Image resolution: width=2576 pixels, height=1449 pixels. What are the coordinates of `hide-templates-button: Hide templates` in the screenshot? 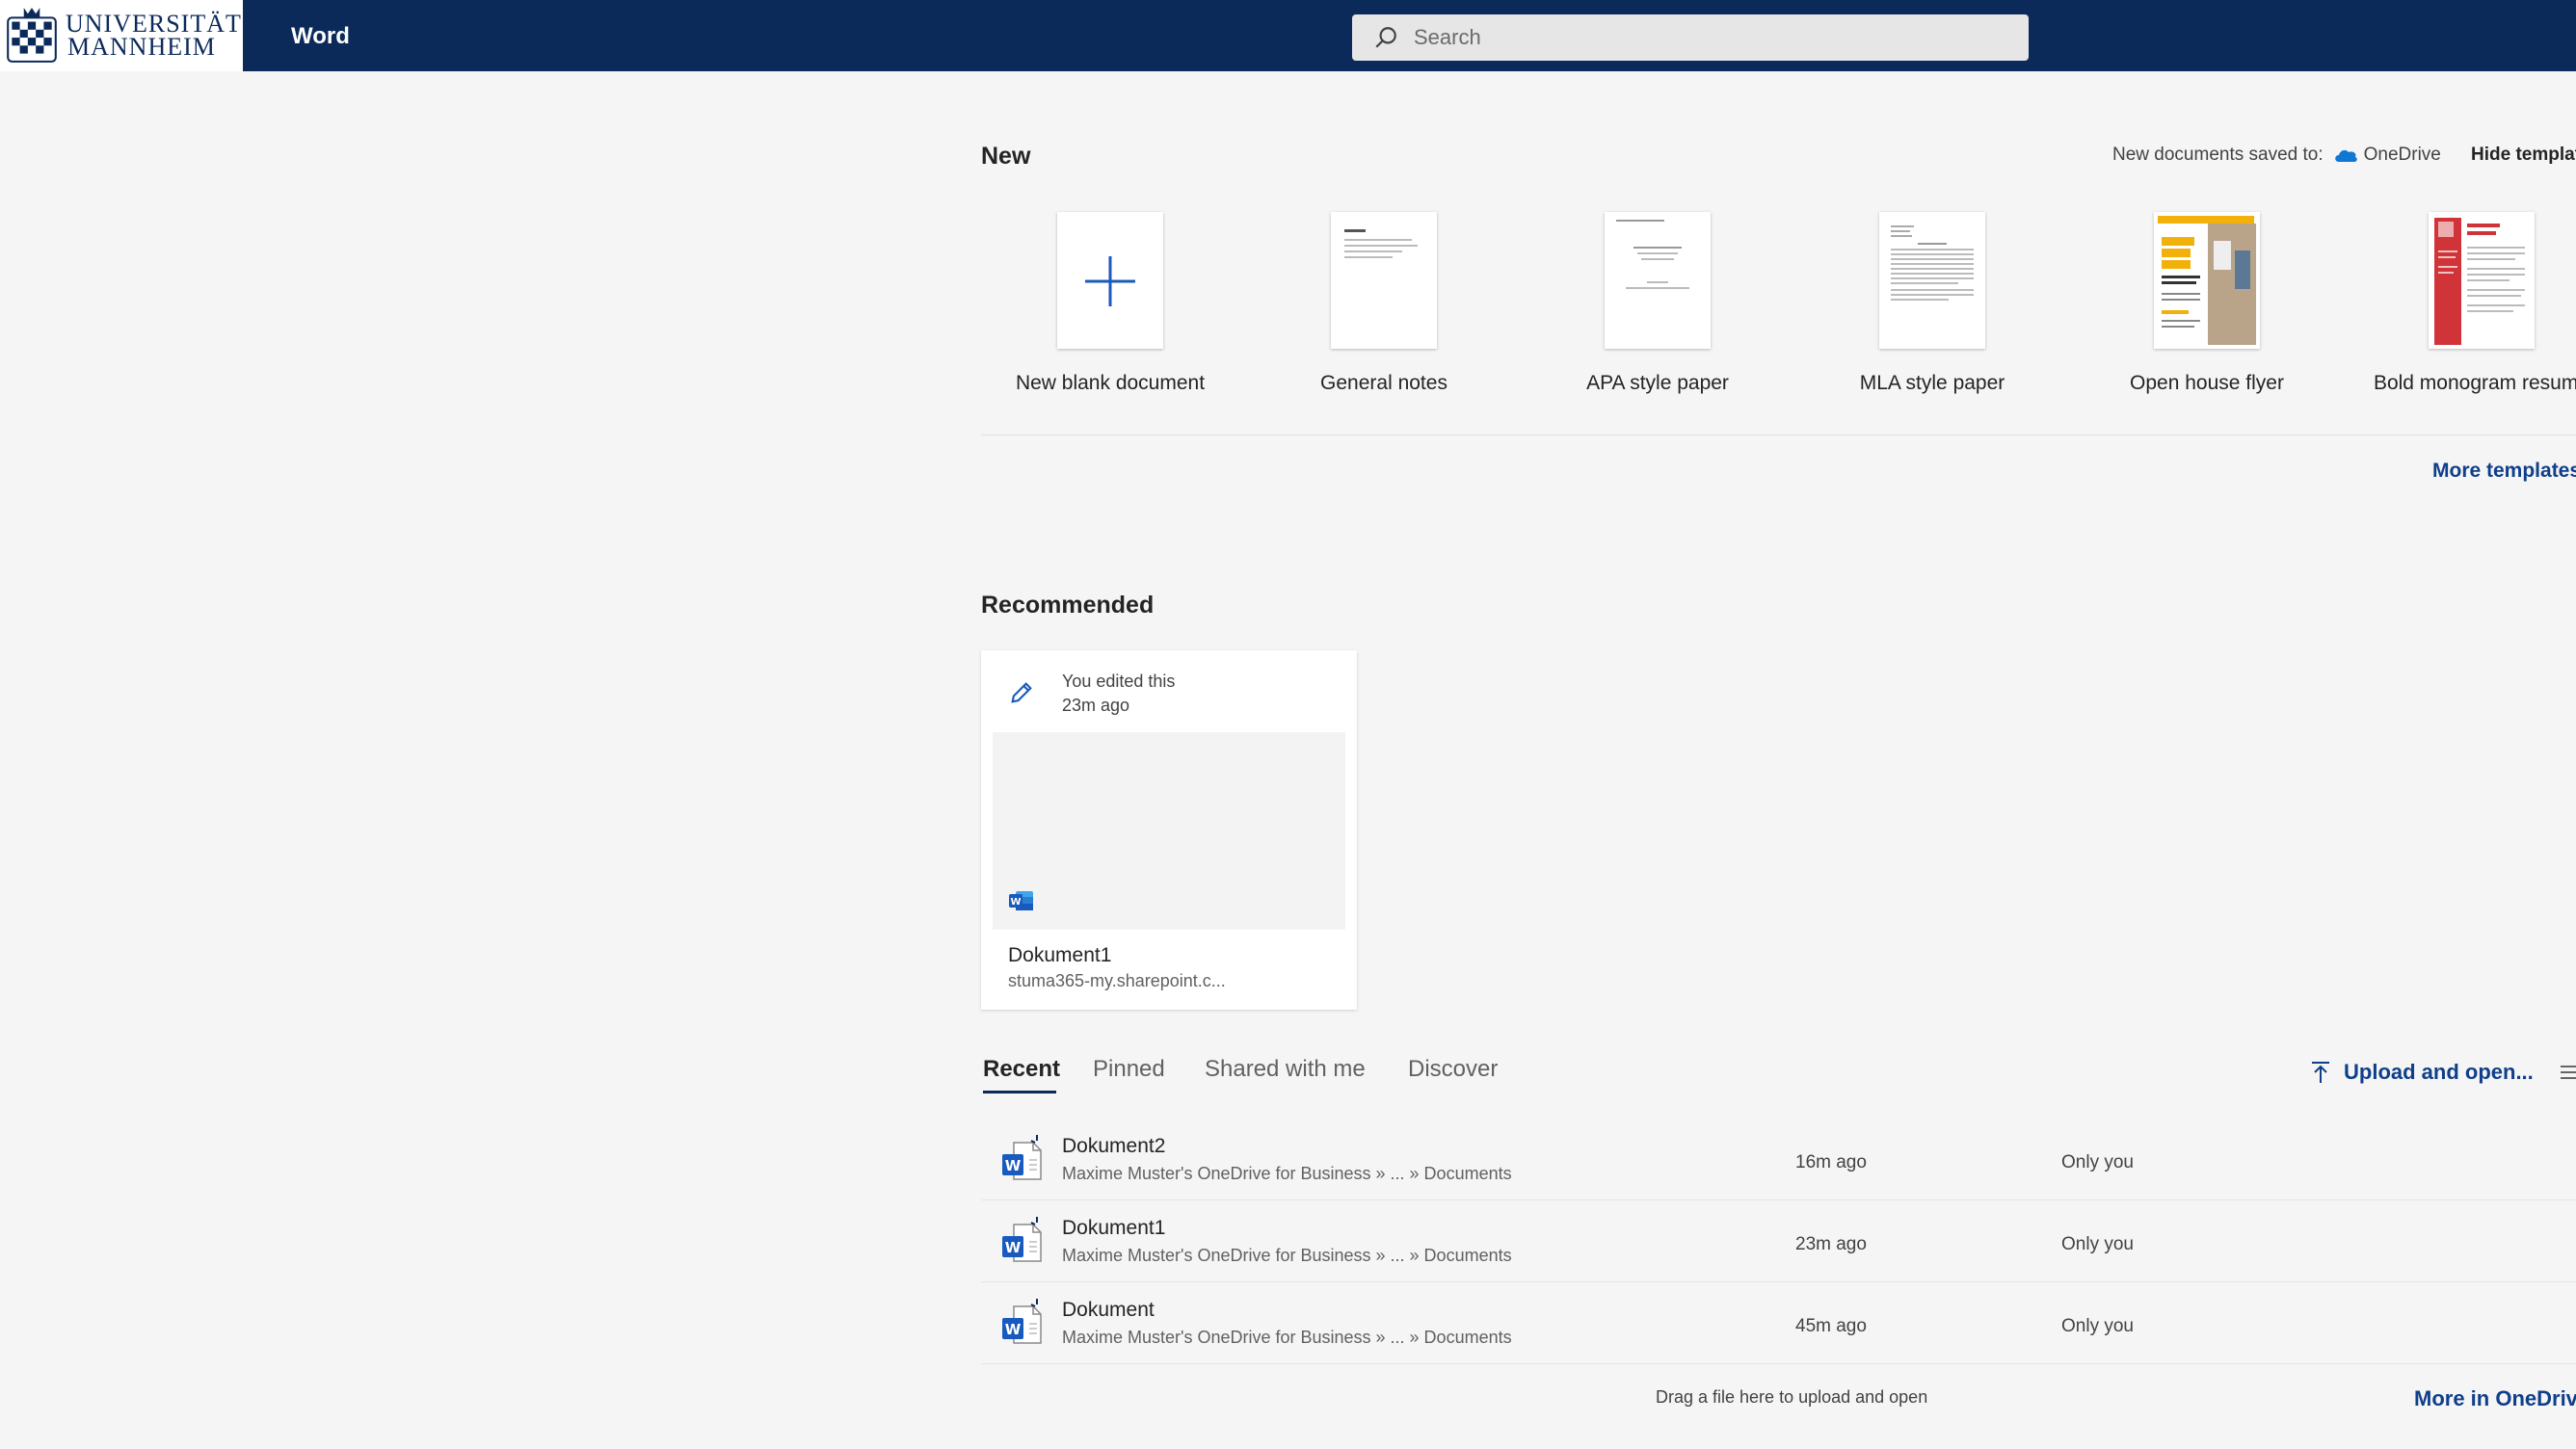 It's located at (2523, 155).